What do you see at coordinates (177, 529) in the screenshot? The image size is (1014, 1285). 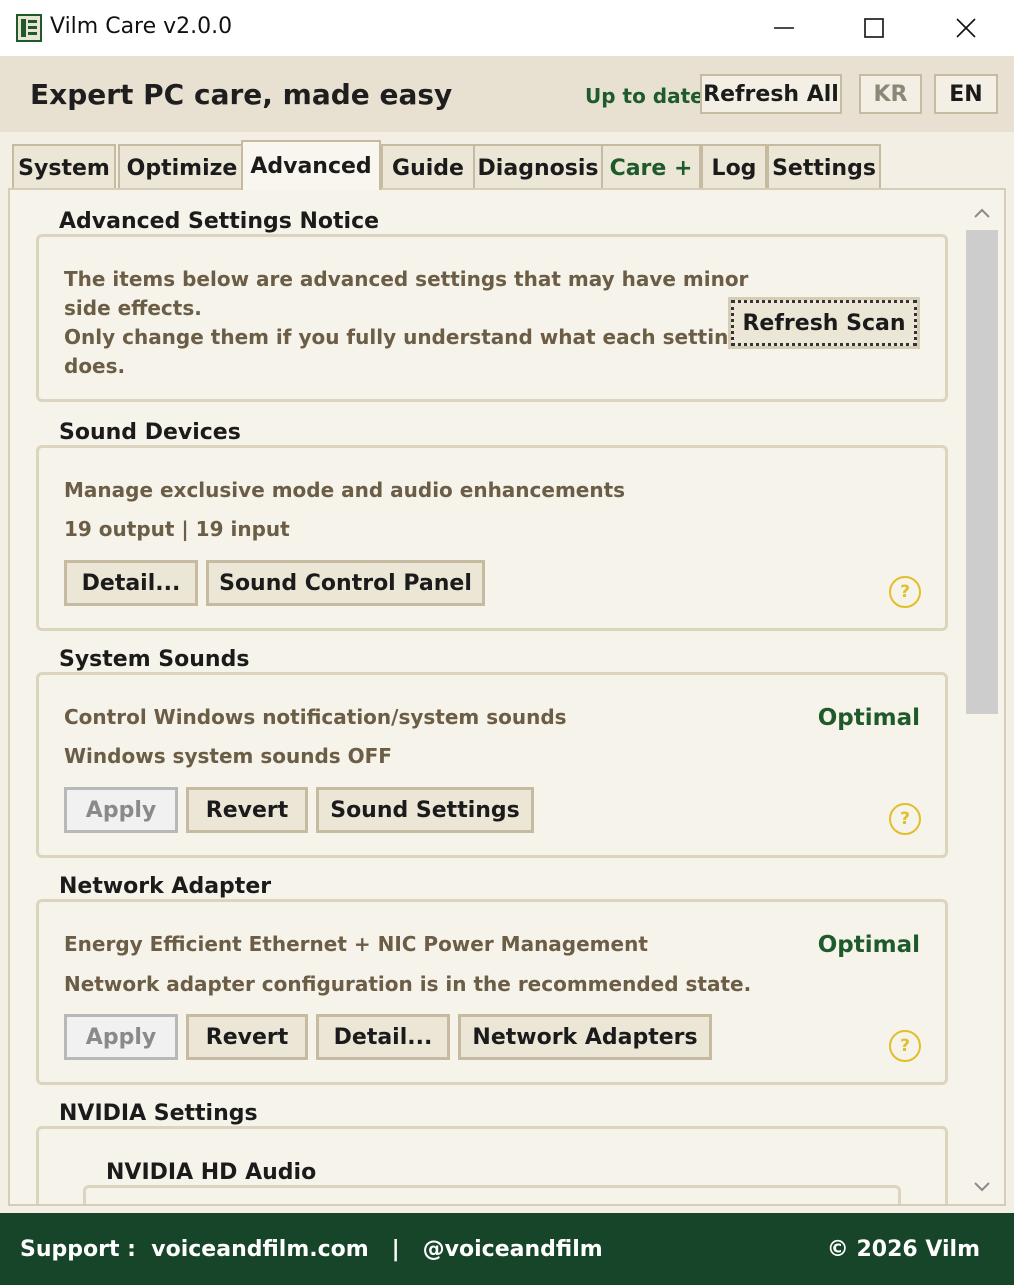 I see `sound-devices-detail: 19 output | 19 input` at bounding box center [177, 529].